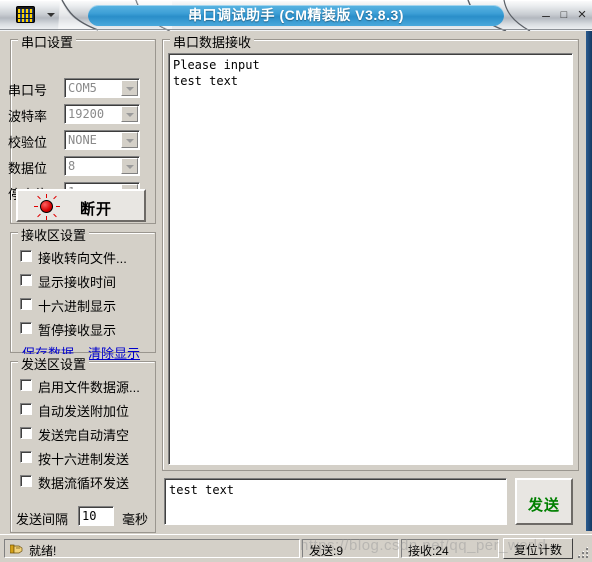 Image resolution: width=592 pixels, height=562 pixels. I want to click on checkbox-row-show-recv-time: 显示接收时间, so click(78, 281).